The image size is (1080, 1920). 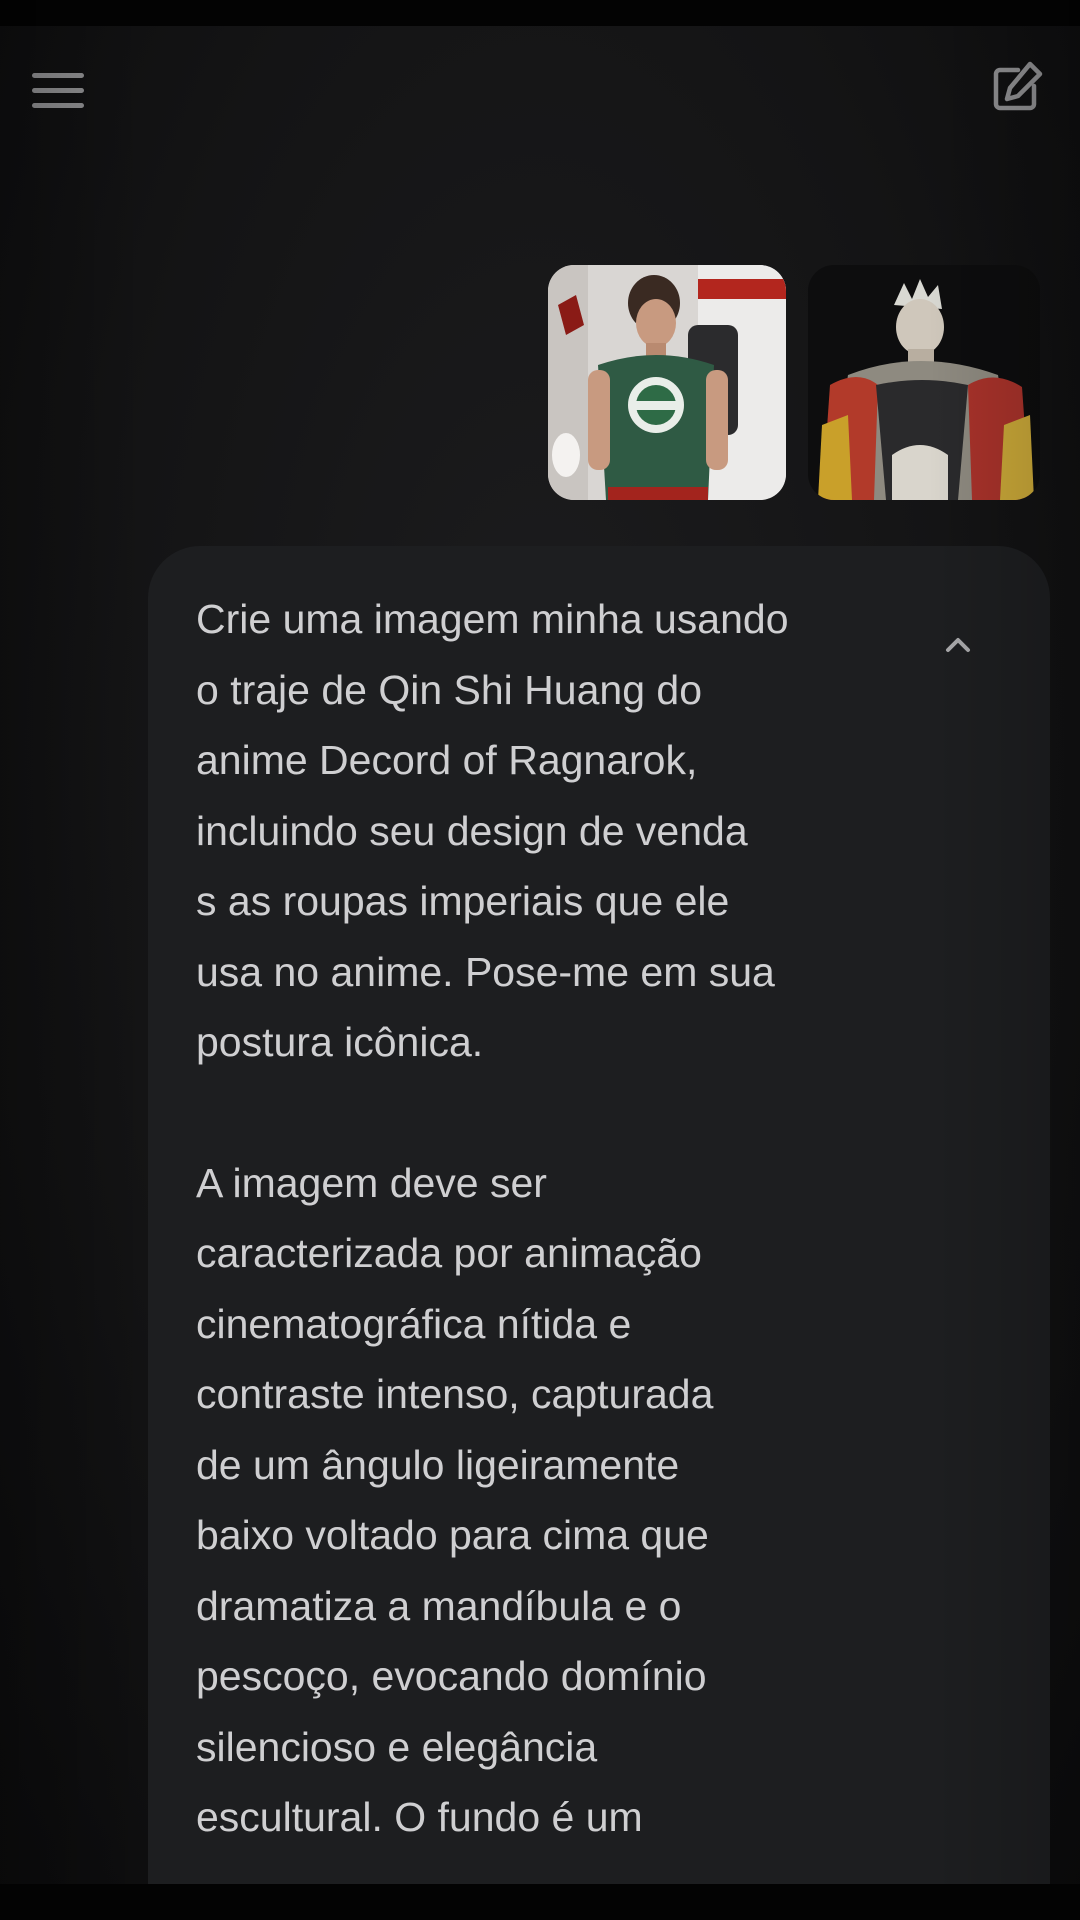 What do you see at coordinates (449, 1253) in the screenshot?
I see `prompt-line: caracterizada por animação` at bounding box center [449, 1253].